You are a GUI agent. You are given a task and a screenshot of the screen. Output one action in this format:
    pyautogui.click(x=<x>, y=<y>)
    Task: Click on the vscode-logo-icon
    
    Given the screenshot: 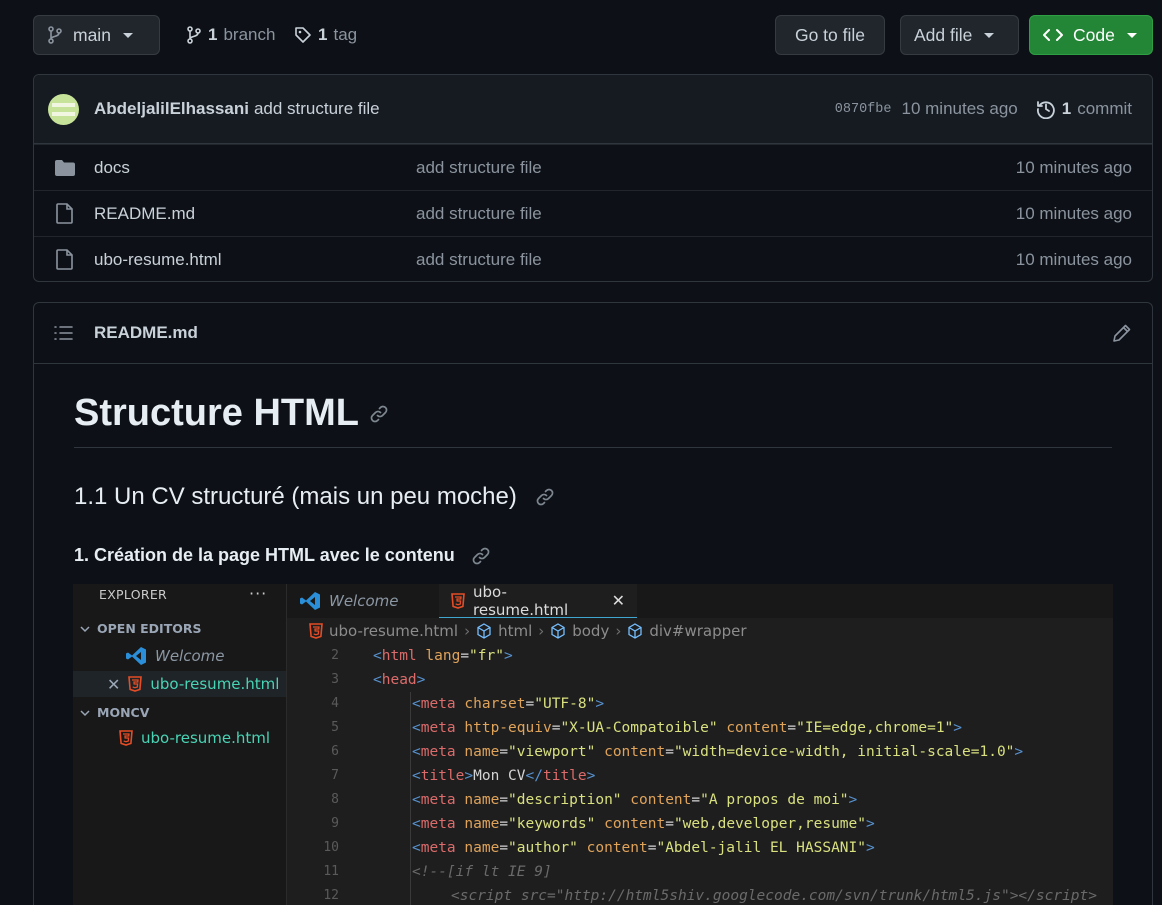 What is the action you would take?
    pyautogui.click(x=310, y=601)
    